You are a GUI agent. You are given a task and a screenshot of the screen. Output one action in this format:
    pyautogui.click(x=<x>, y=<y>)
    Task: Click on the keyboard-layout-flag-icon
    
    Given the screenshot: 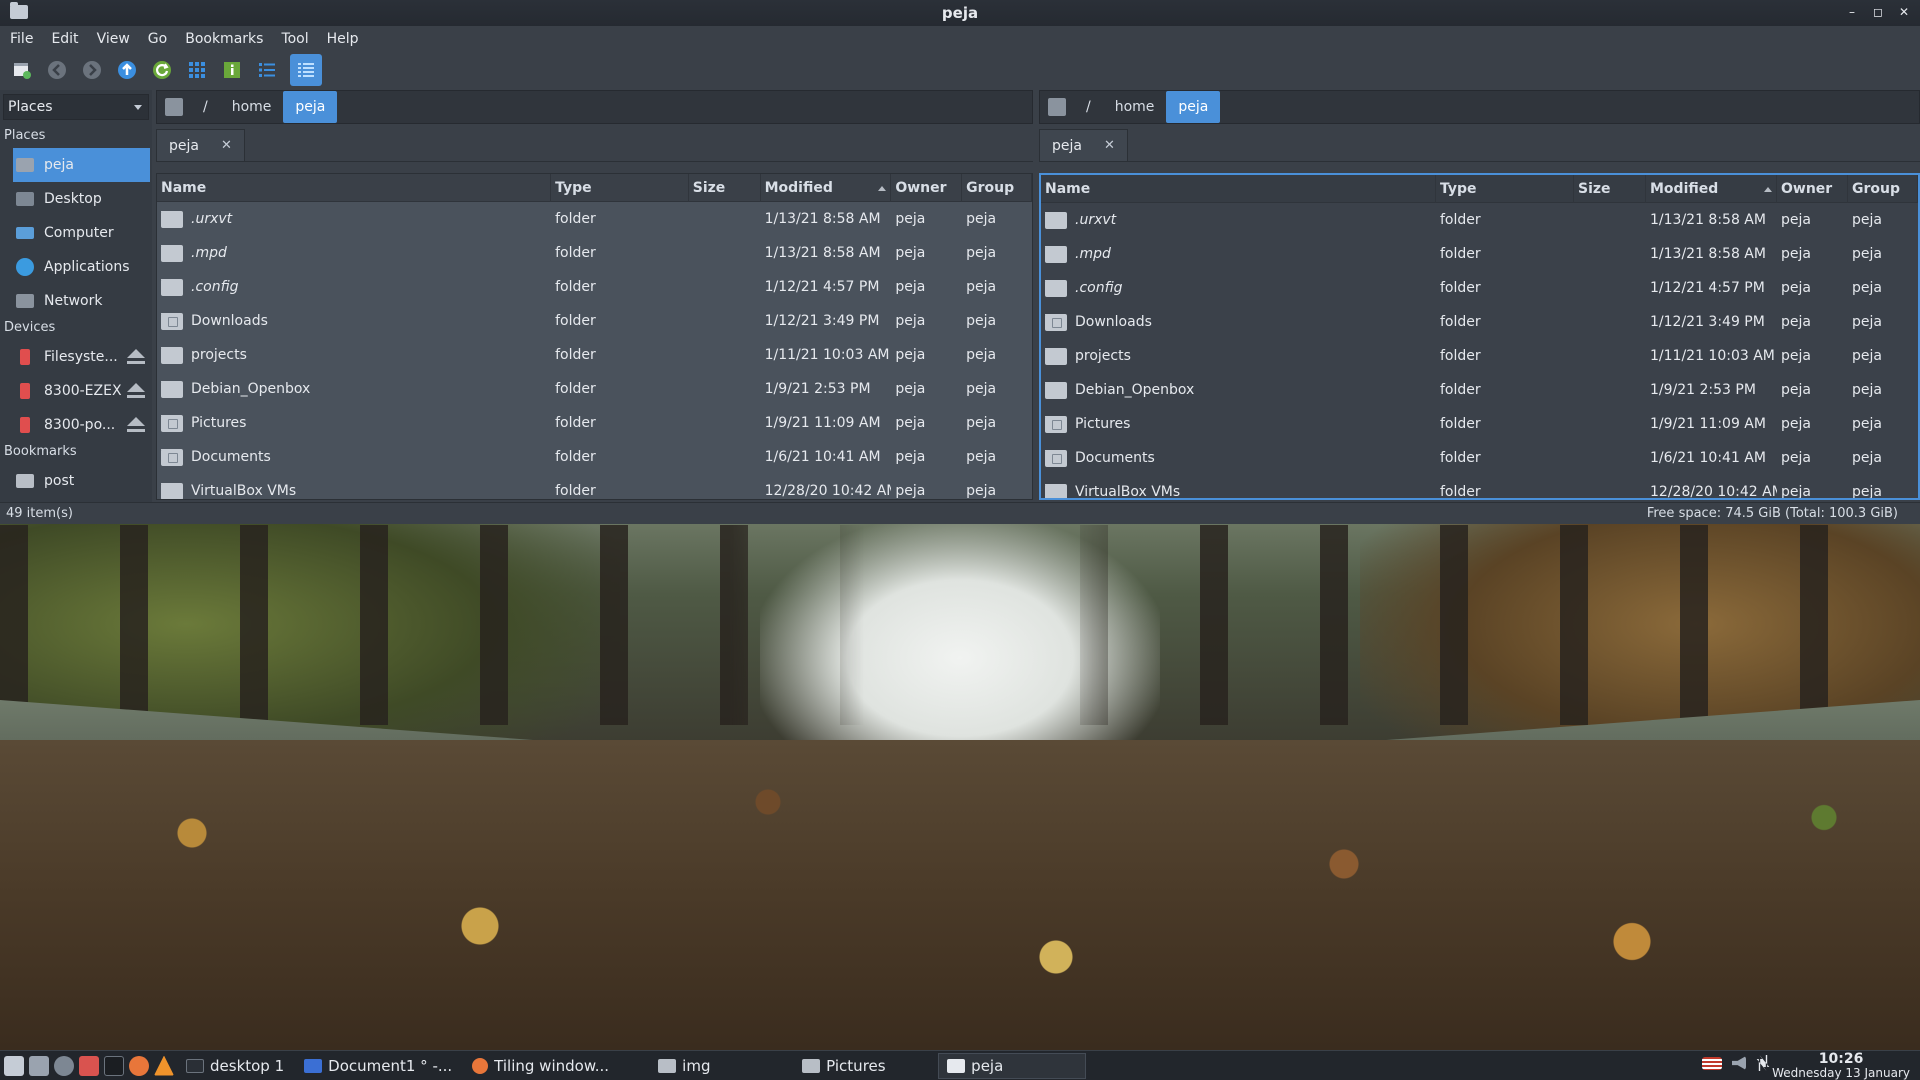 What is the action you would take?
    pyautogui.click(x=1712, y=1063)
    